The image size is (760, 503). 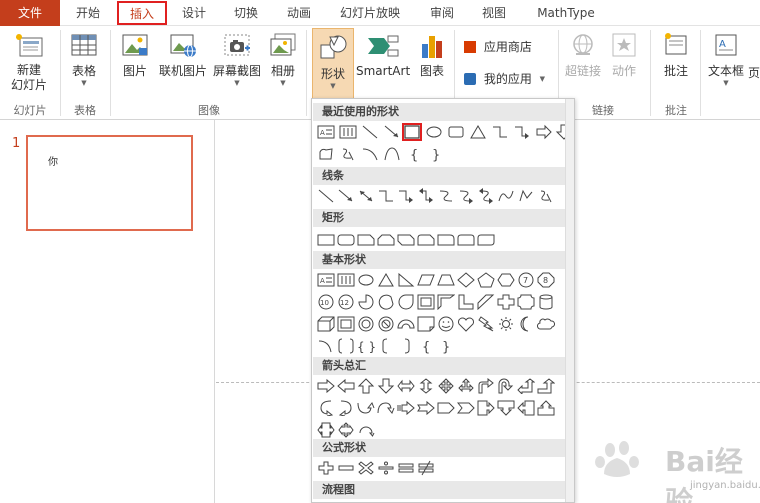 I want to click on my-apps-button: 我的应用 ▼, so click(x=509, y=78).